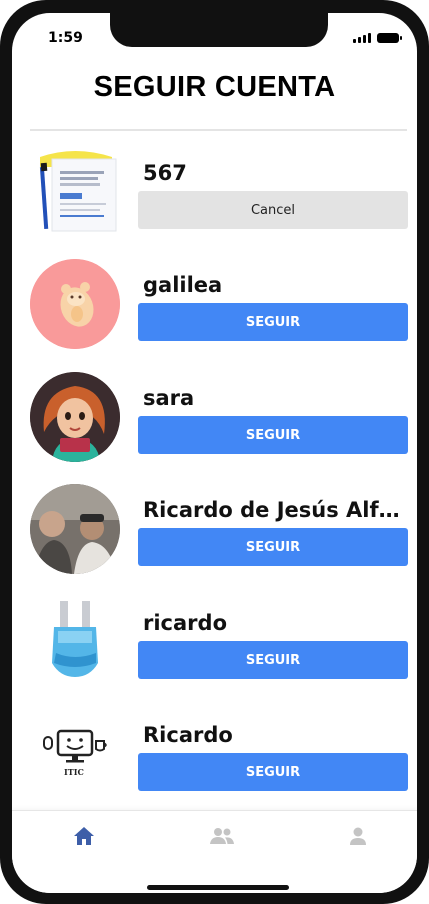  I want to click on account-row: sara SEGUIR, so click(214, 418).